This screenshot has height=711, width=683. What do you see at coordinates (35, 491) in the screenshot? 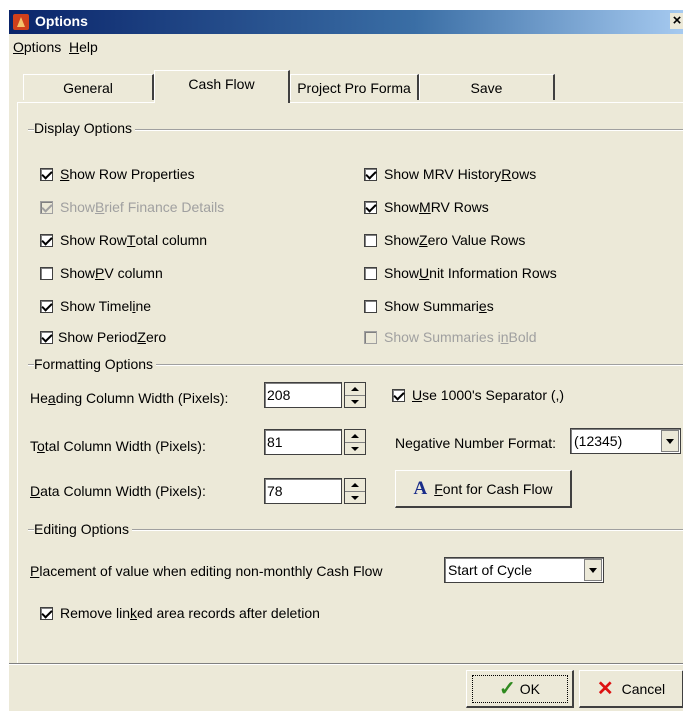
I see `label-hotkey: D` at bounding box center [35, 491].